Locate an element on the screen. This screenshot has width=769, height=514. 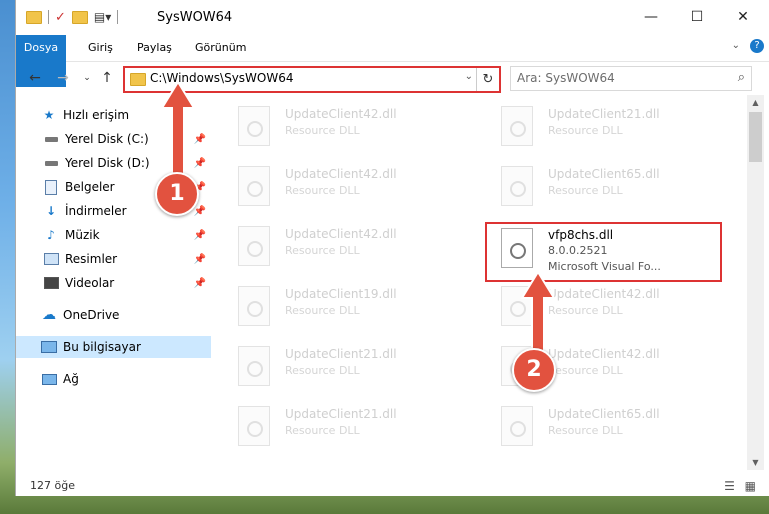
computer-icon is located at coordinates (49, 347).